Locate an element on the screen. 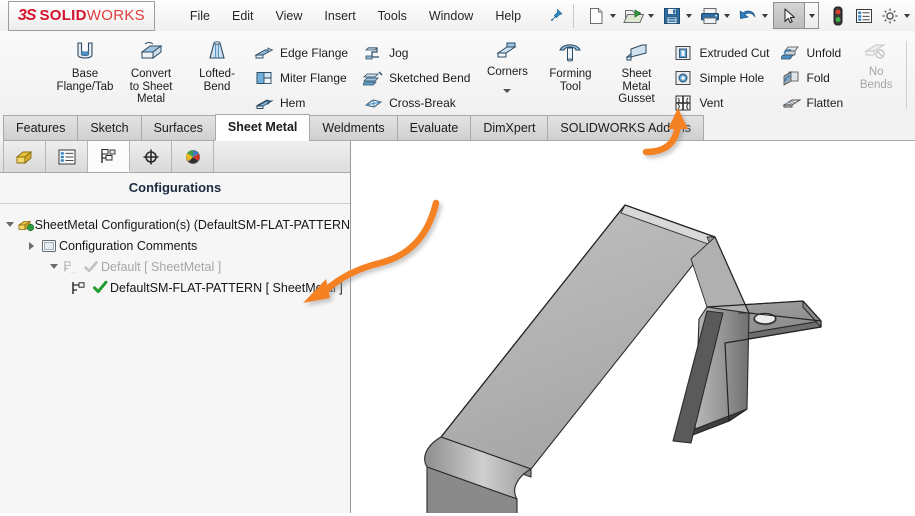 This screenshot has width=915, height=516. base-flange-tab-button: Base Flange/Tab is located at coordinates (85, 64).